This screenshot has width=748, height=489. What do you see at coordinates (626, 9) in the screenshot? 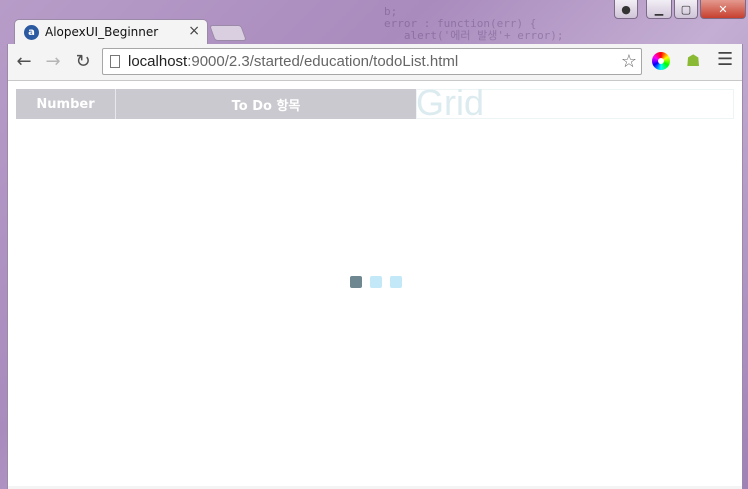
I see `profile-icon: ●` at bounding box center [626, 9].